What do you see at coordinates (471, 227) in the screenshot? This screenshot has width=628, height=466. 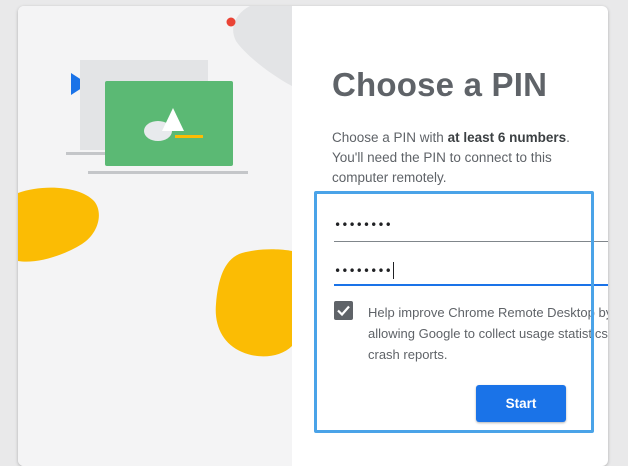 I see `pin-input: ••••••••` at bounding box center [471, 227].